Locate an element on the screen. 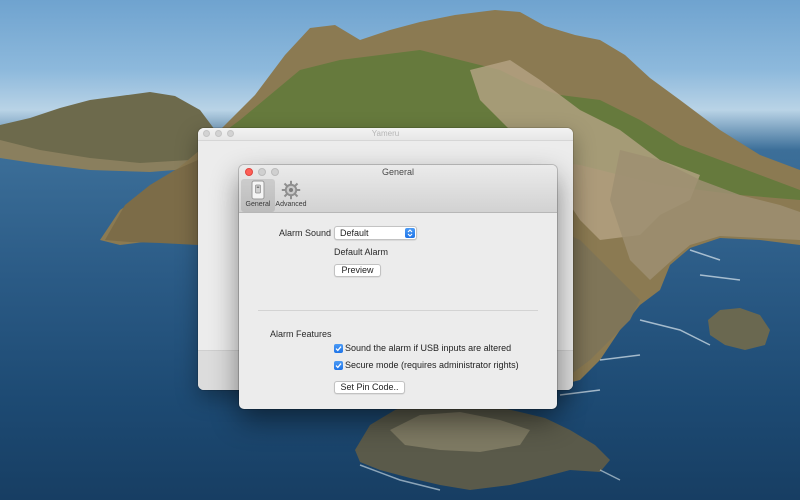 Image resolution: width=800 pixels, height=500 pixels. preview-button: Preview is located at coordinates (357, 270).